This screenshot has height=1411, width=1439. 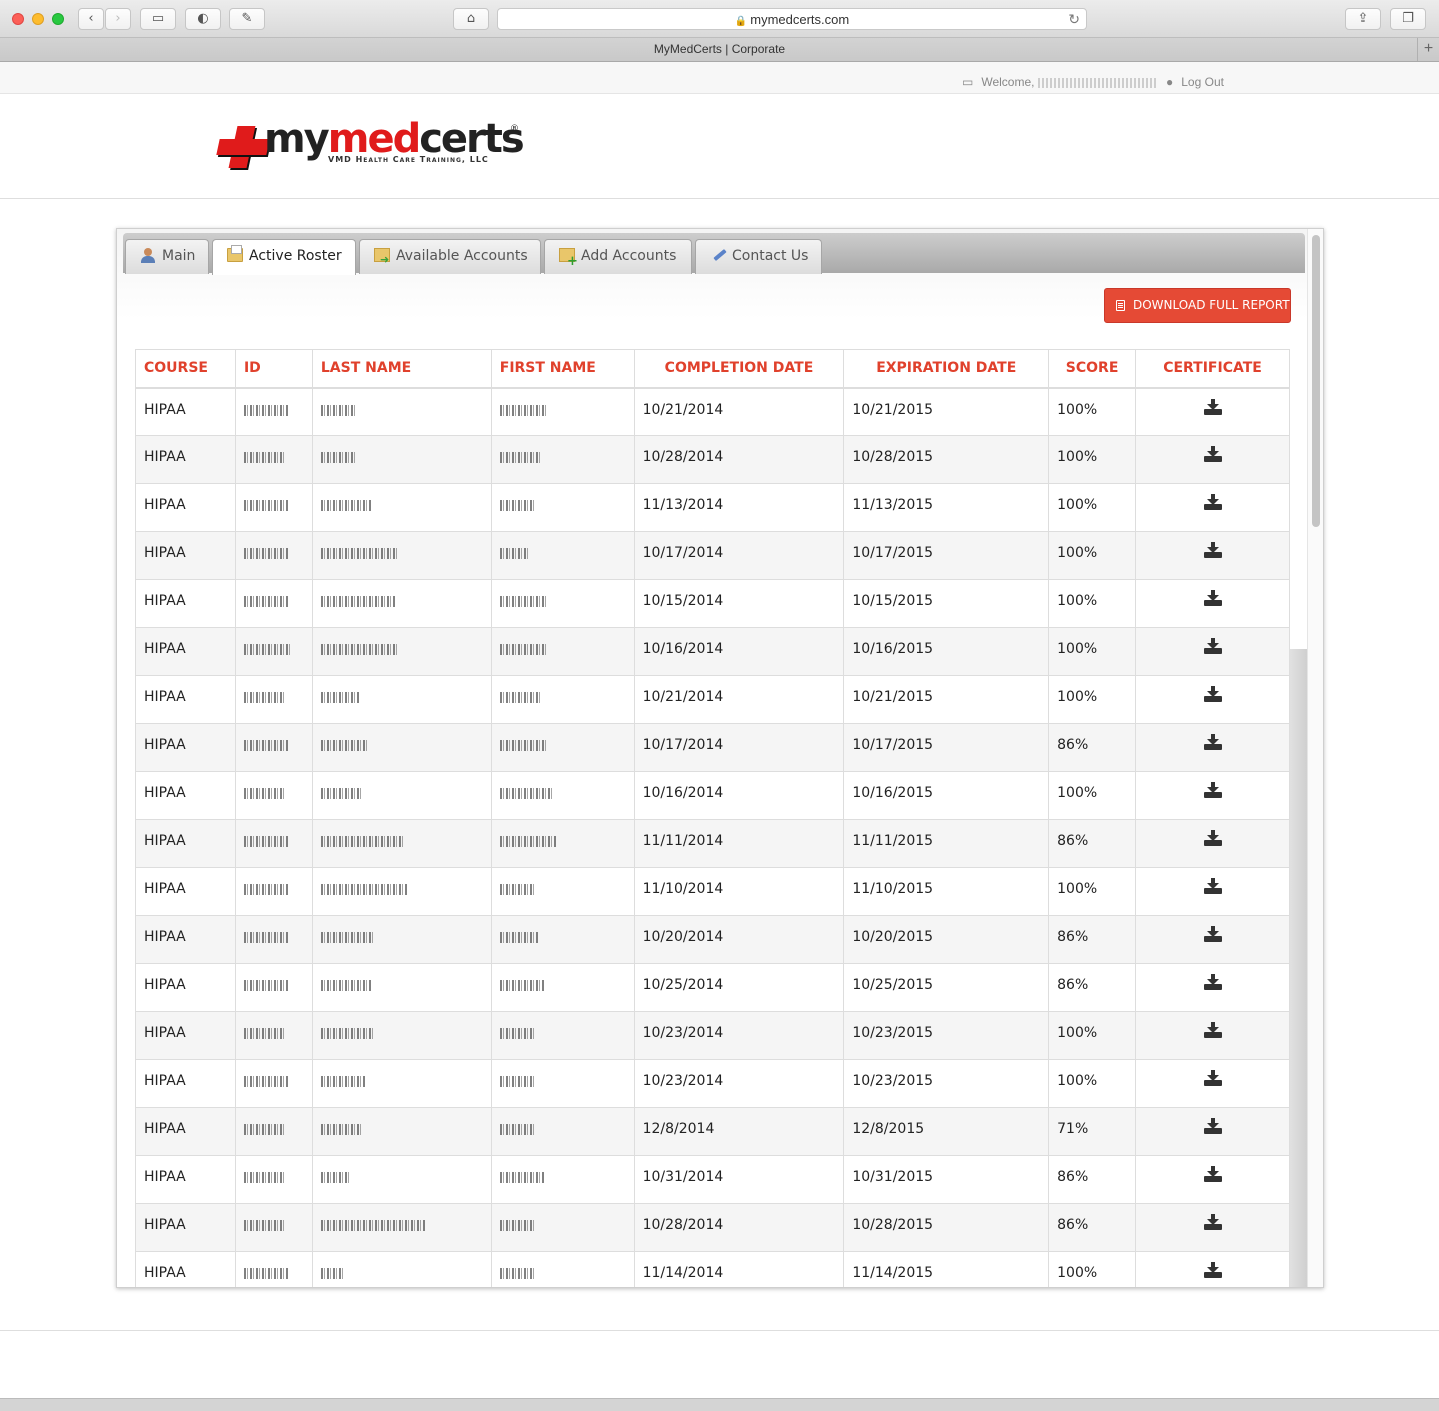 I want to click on sidebar-icon: ▭, so click(x=158, y=19).